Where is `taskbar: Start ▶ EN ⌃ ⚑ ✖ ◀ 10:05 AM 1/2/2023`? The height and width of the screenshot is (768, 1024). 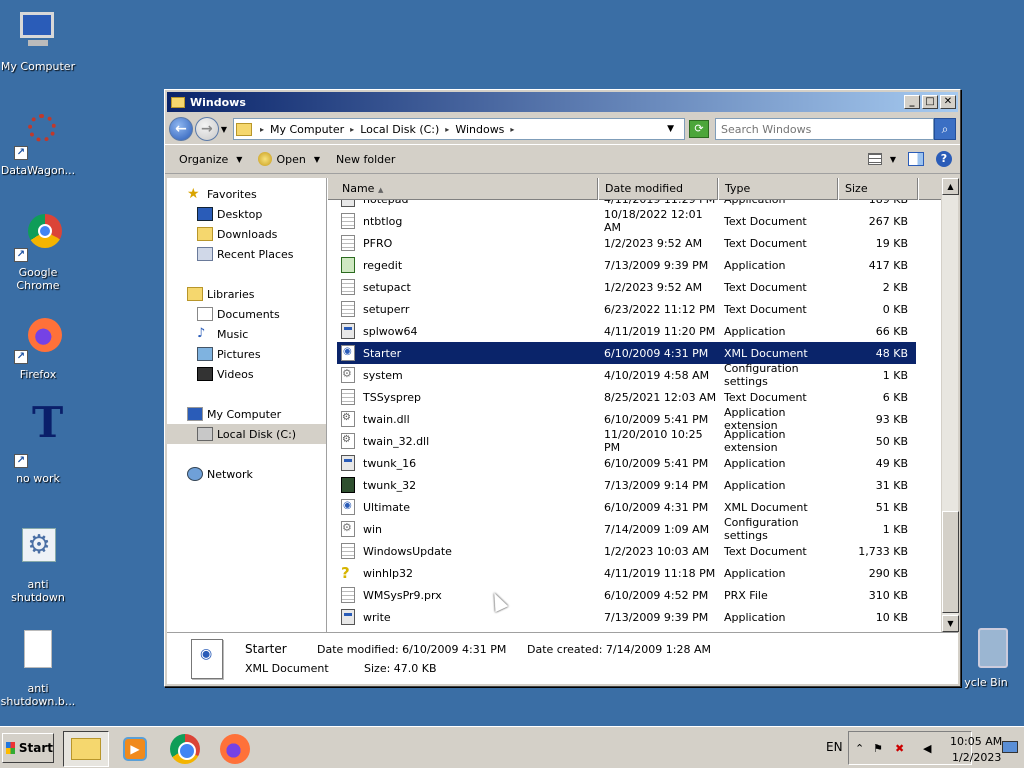 taskbar: Start ▶ EN ⌃ ⚑ ✖ ◀ 10:05 AM 1/2/2023 is located at coordinates (512, 747).